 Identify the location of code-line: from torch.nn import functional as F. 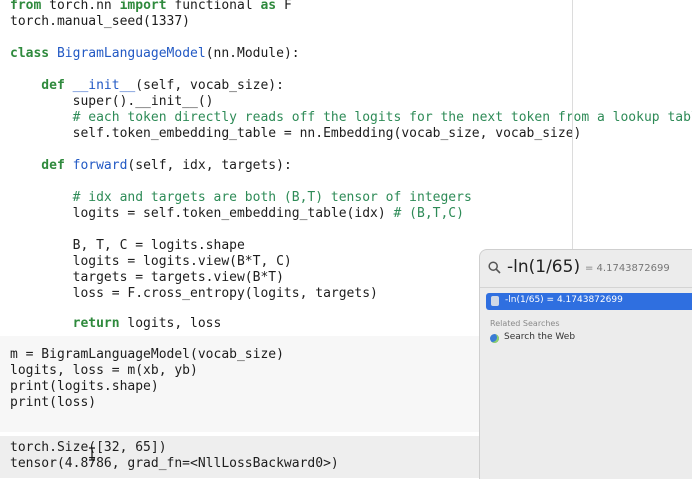
(151, 6).